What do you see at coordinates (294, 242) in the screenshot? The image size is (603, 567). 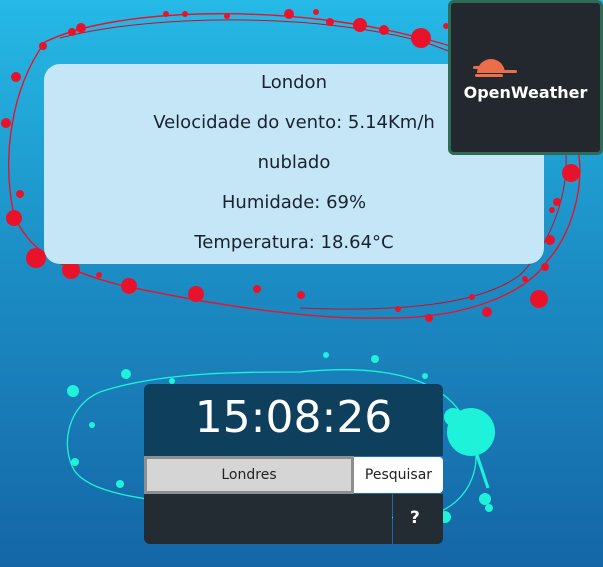 I see `temperature: Temperatura: 18.64°C` at bounding box center [294, 242].